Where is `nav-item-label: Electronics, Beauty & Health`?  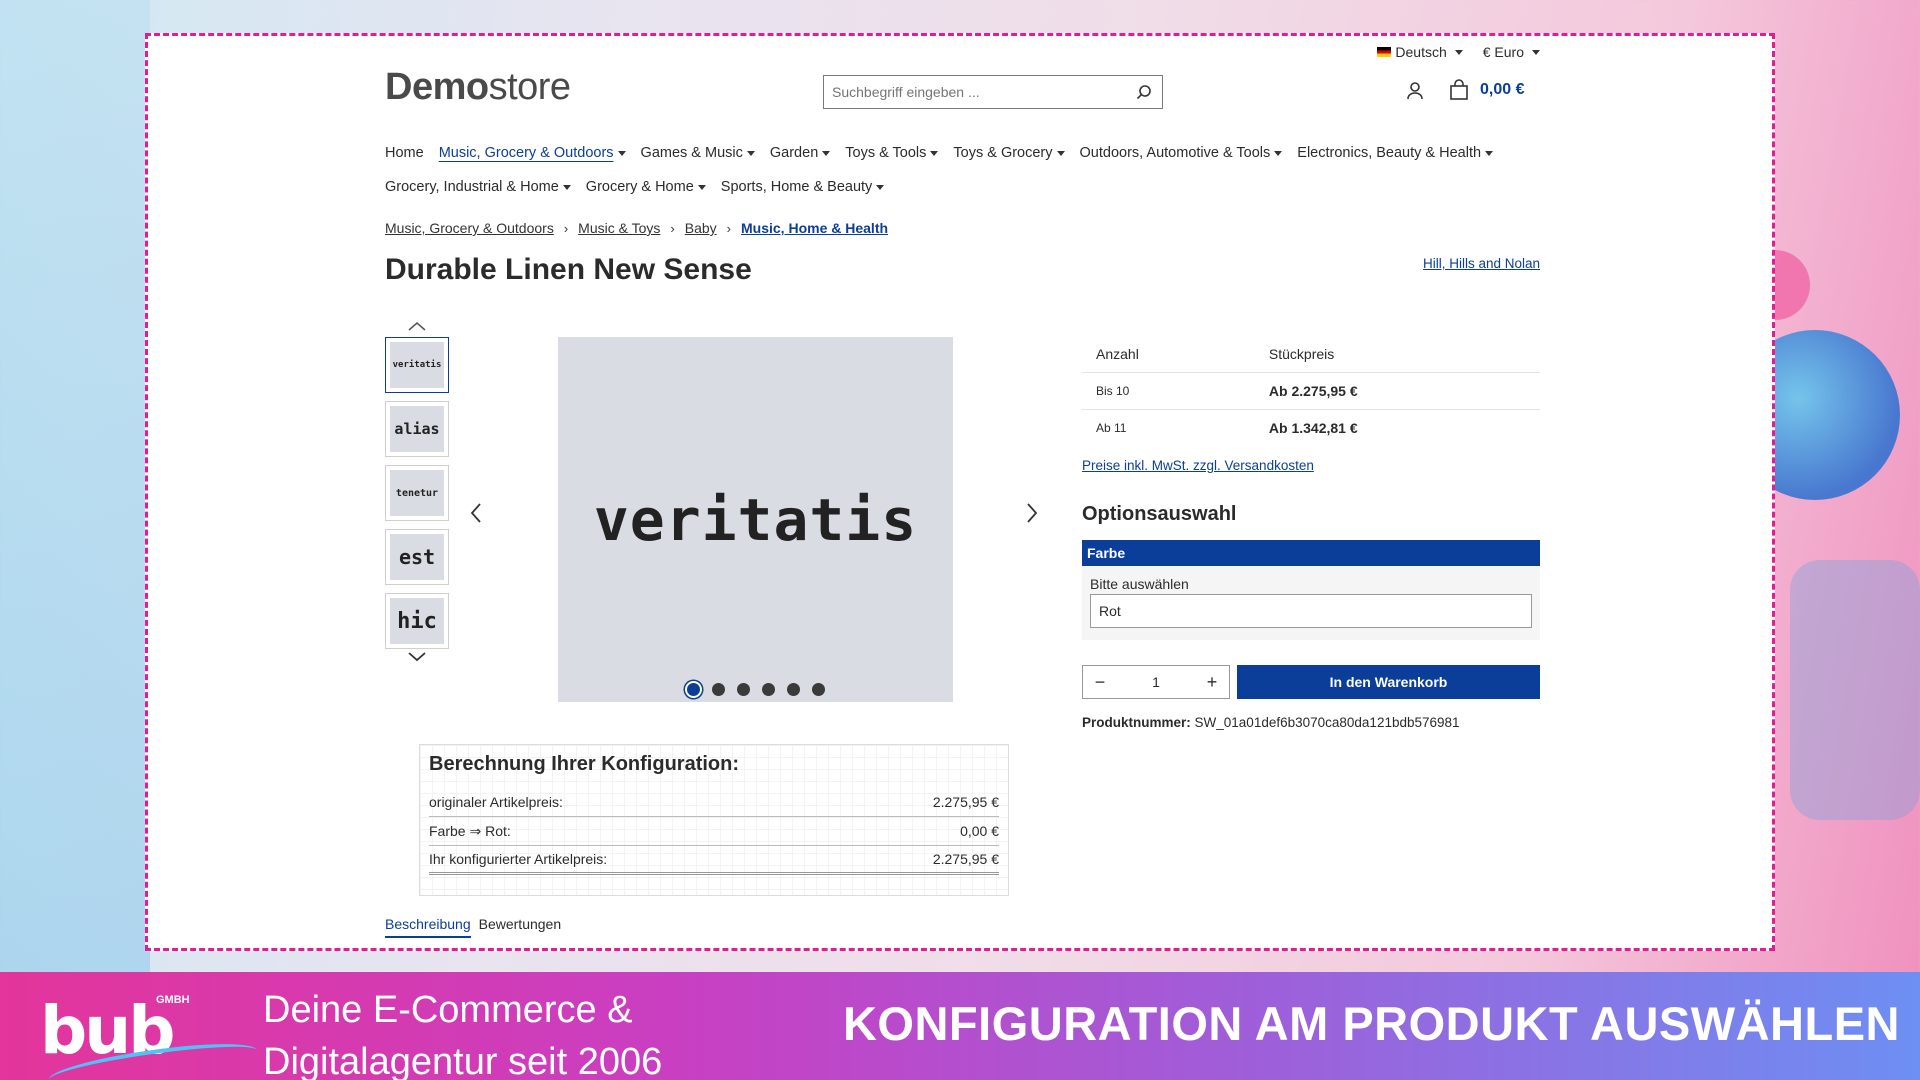 nav-item-label: Electronics, Beauty & Health is located at coordinates (1389, 153).